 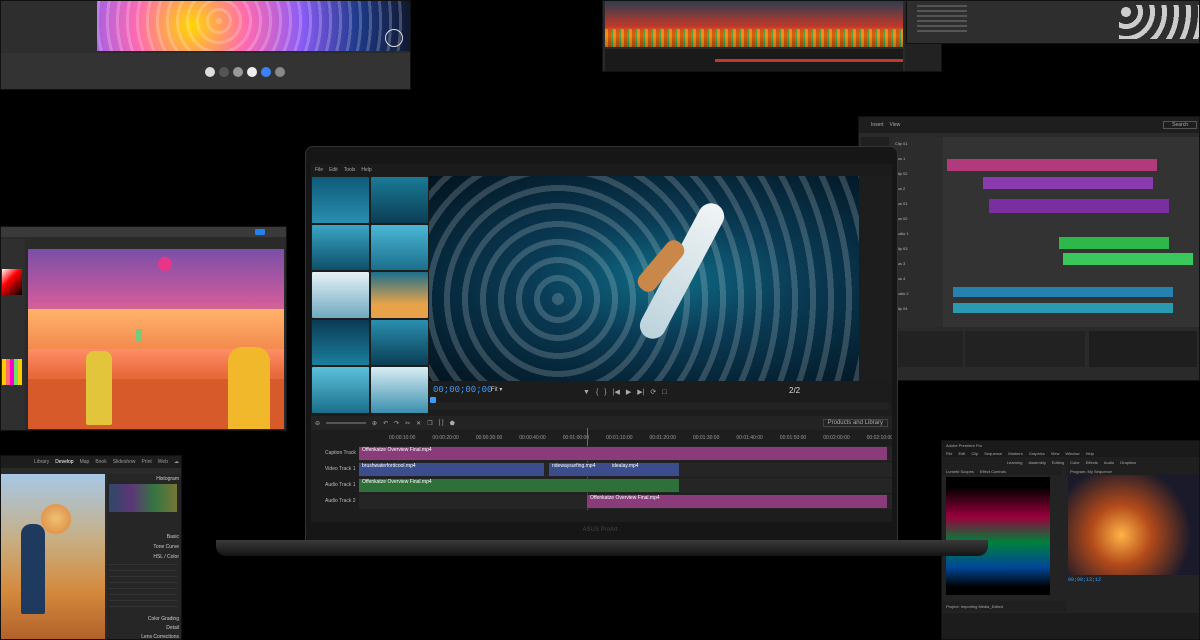 What do you see at coordinates (1092, 462) in the screenshot?
I see `workspace-tab: Effects` at bounding box center [1092, 462].